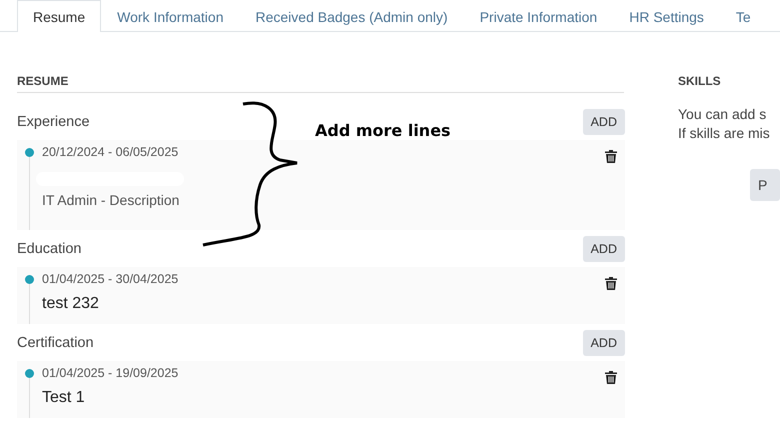  Describe the element at coordinates (743, 16) in the screenshot. I see `tab: Te` at that location.